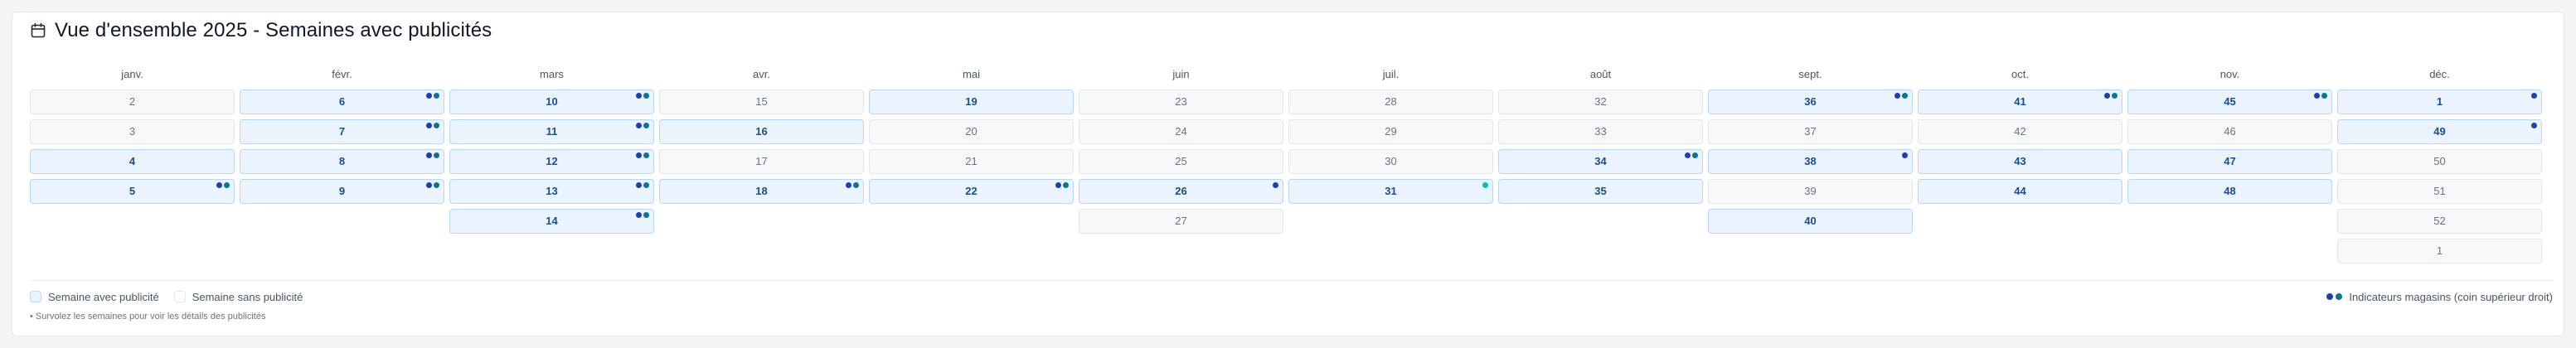 Image resolution: width=2576 pixels, height=348 pixels. I want to click on week-cell-with-ad: 49, so click(2439, 131).